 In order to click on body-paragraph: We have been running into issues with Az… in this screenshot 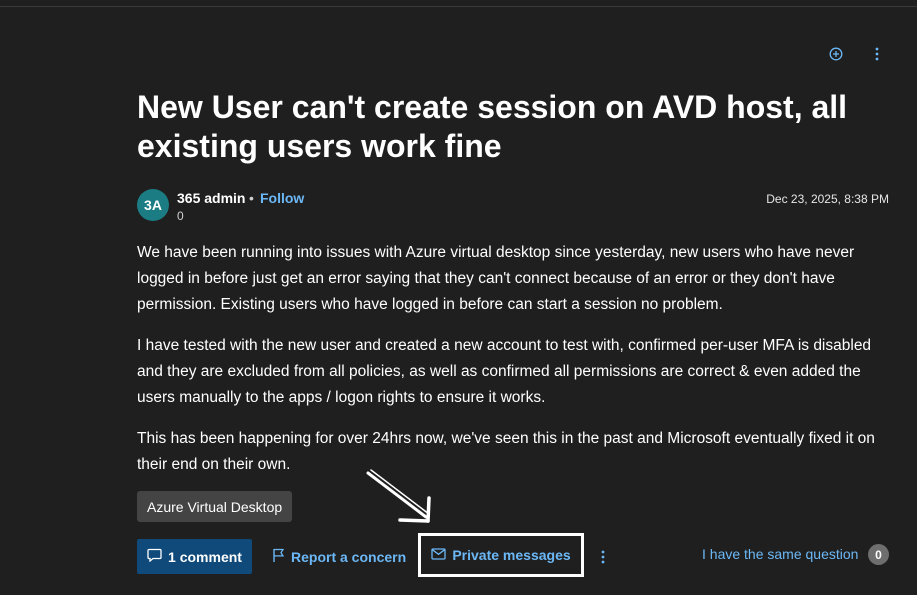, I will do `click(496, 278)`.